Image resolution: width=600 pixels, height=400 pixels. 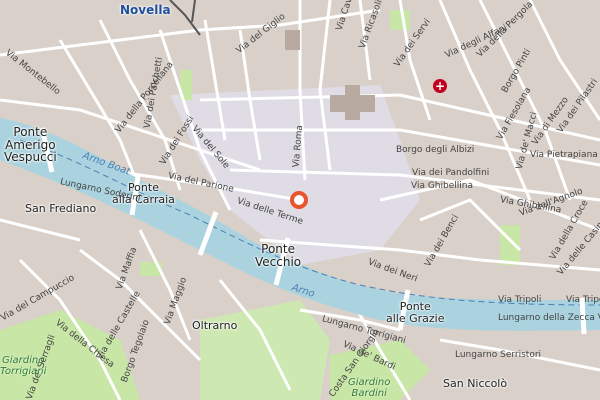 What do you see at coordinates (61, 208) in the screenshot?
I see `place-san-frediano: San Frediano` at bounding box center [61, 208].